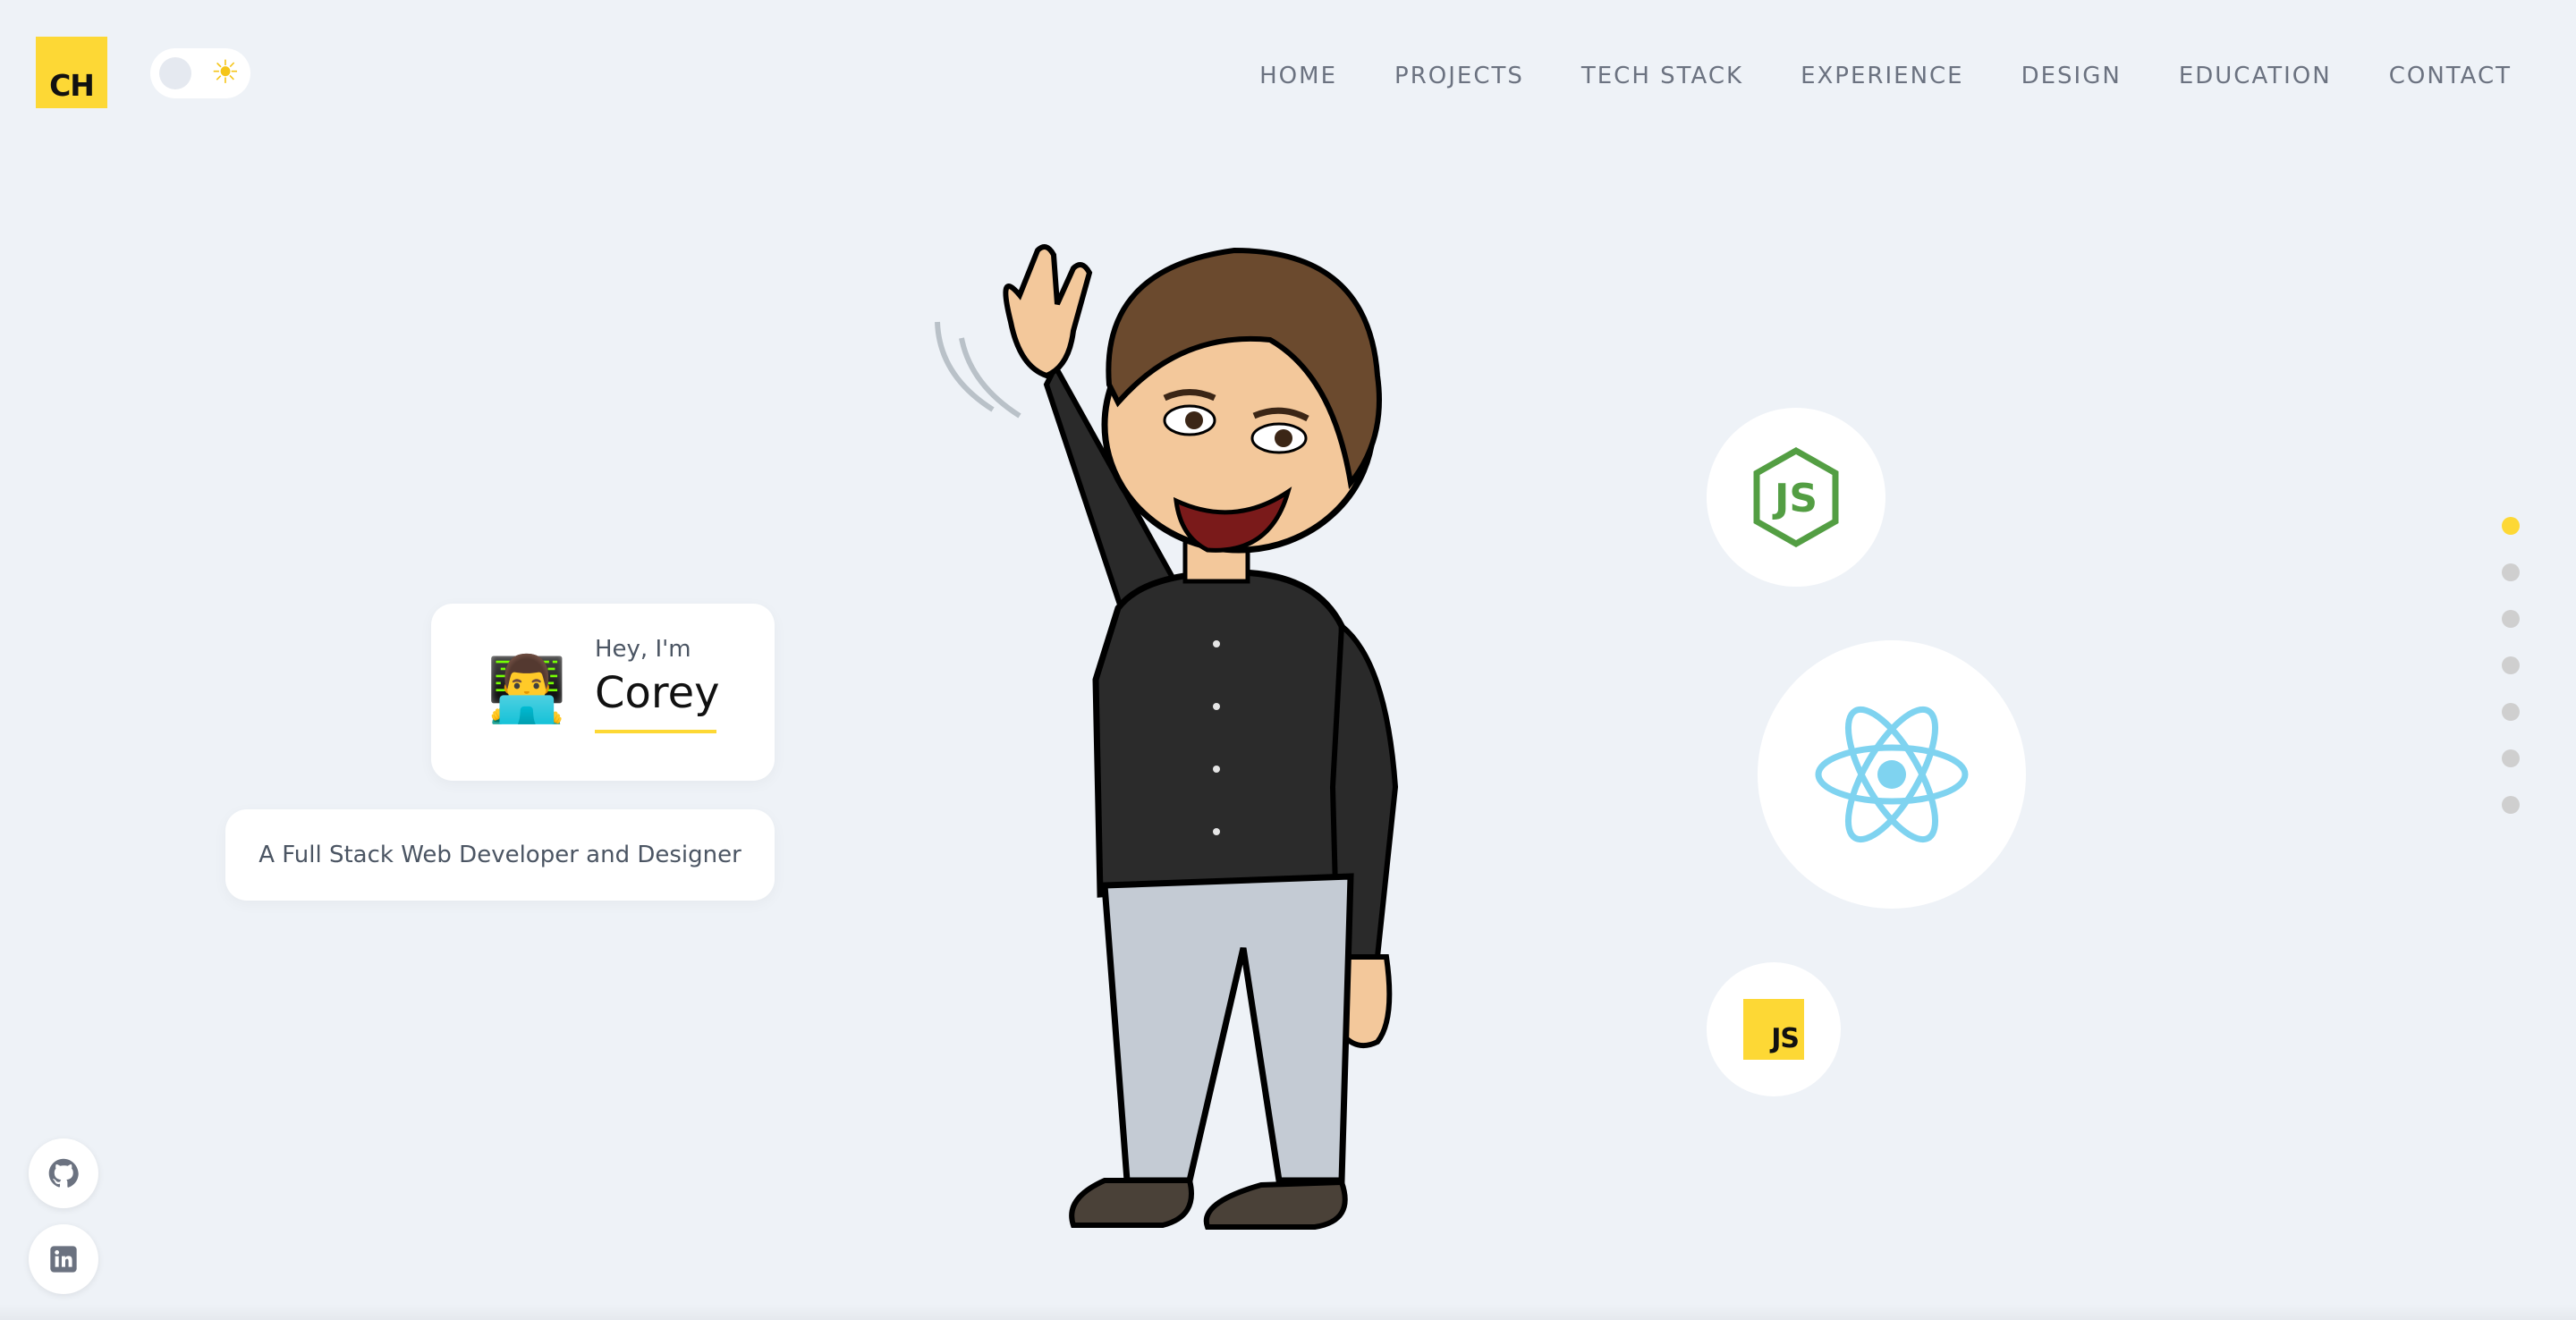  Describe the element at coordinates (657, 693) in the screenshot. I see `hero-name: Corey` at that location.